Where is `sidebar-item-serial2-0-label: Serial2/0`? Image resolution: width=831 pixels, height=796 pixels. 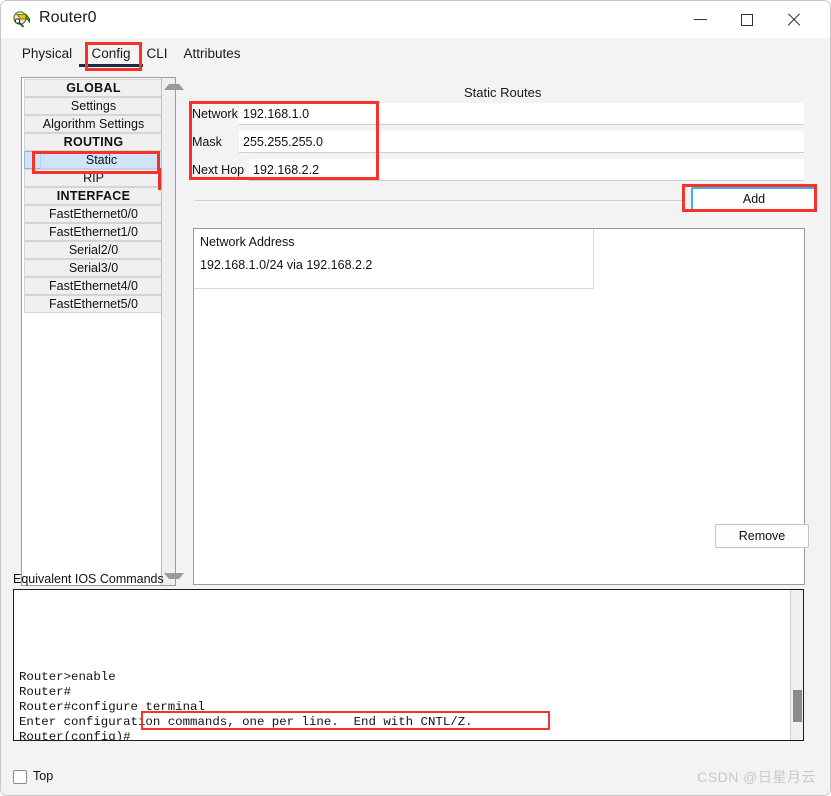 sidebar-item-serial2-0-label: Serial2/0 is located at coordinates (93, 250).